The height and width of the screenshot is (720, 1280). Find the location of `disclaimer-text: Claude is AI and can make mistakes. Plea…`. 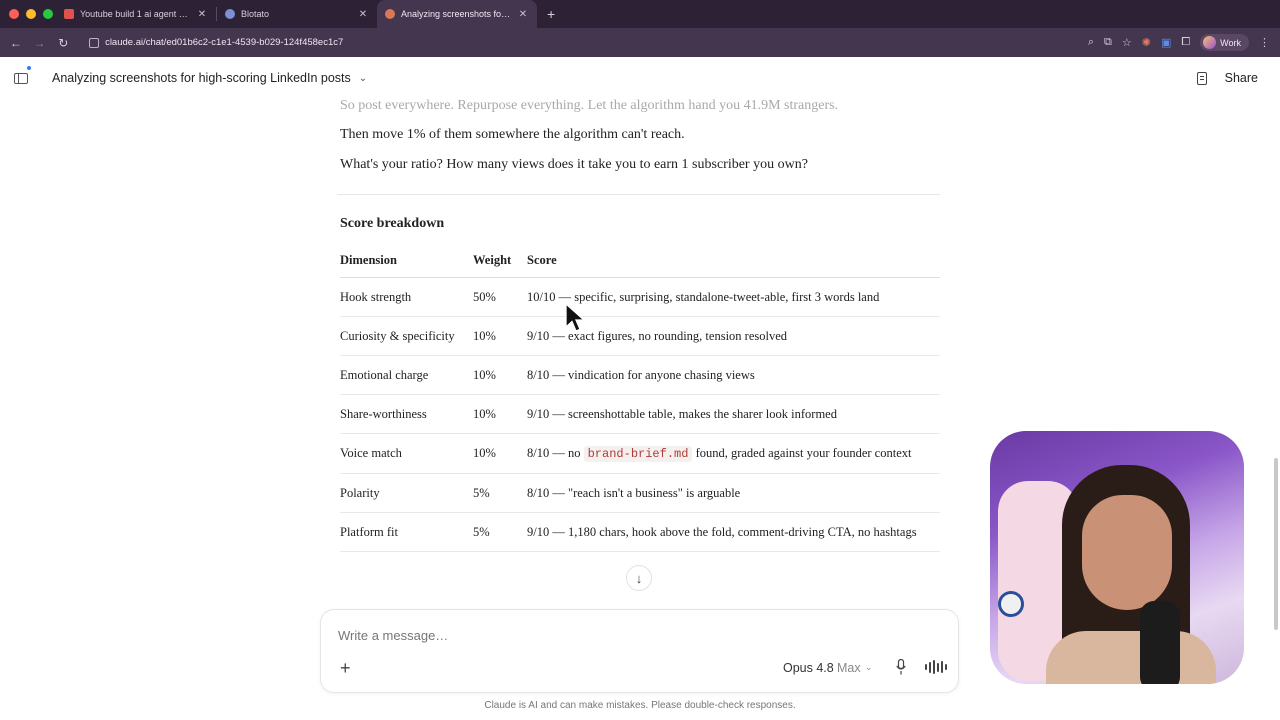

disclaimer-text: Claude is AI and can make mistakes. Plea… is located at coordinates (640, 705).